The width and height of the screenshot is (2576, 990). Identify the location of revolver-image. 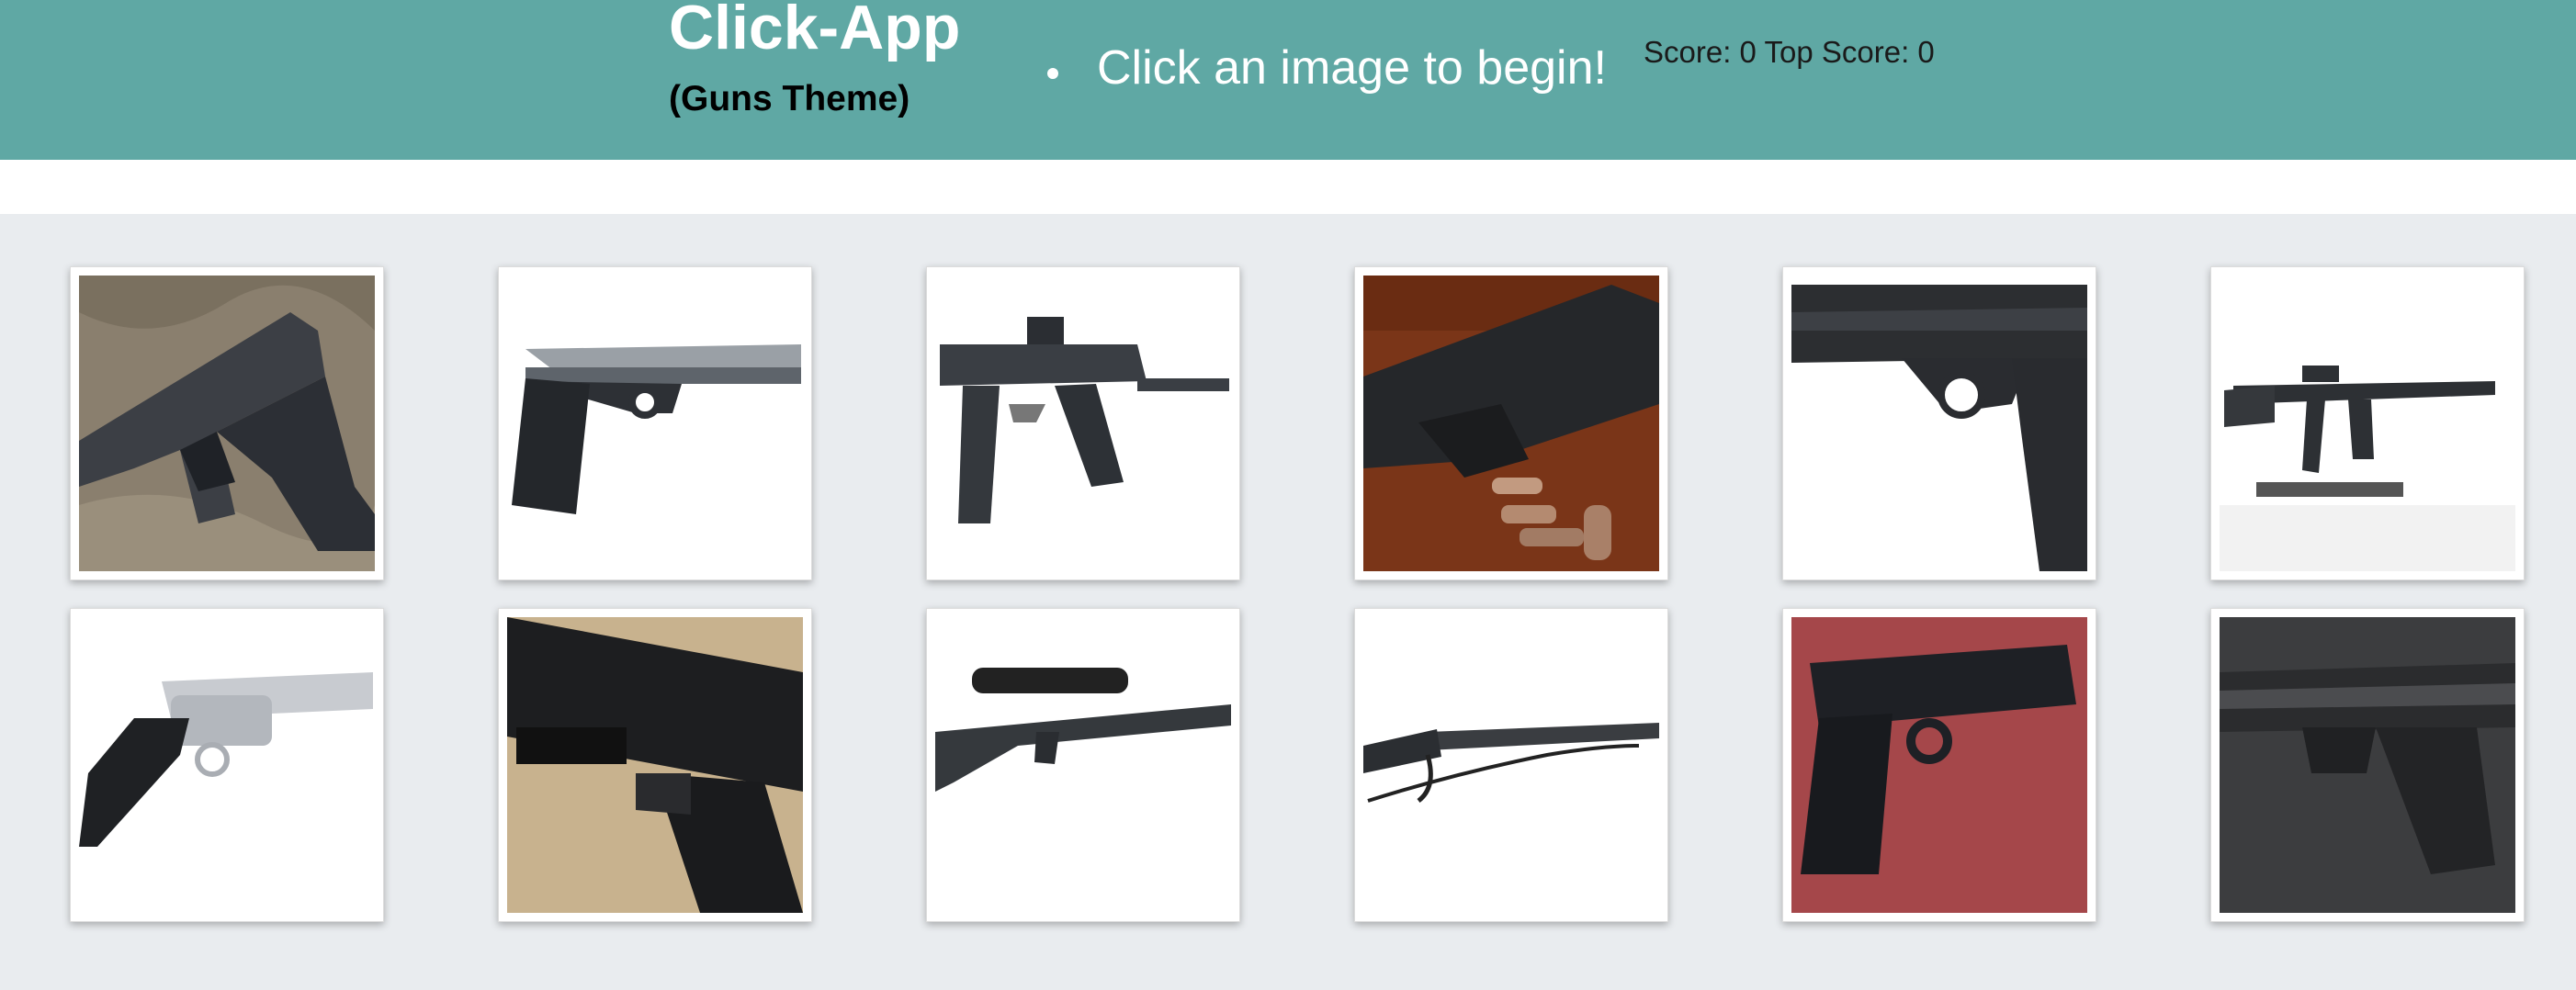
(227, 765).